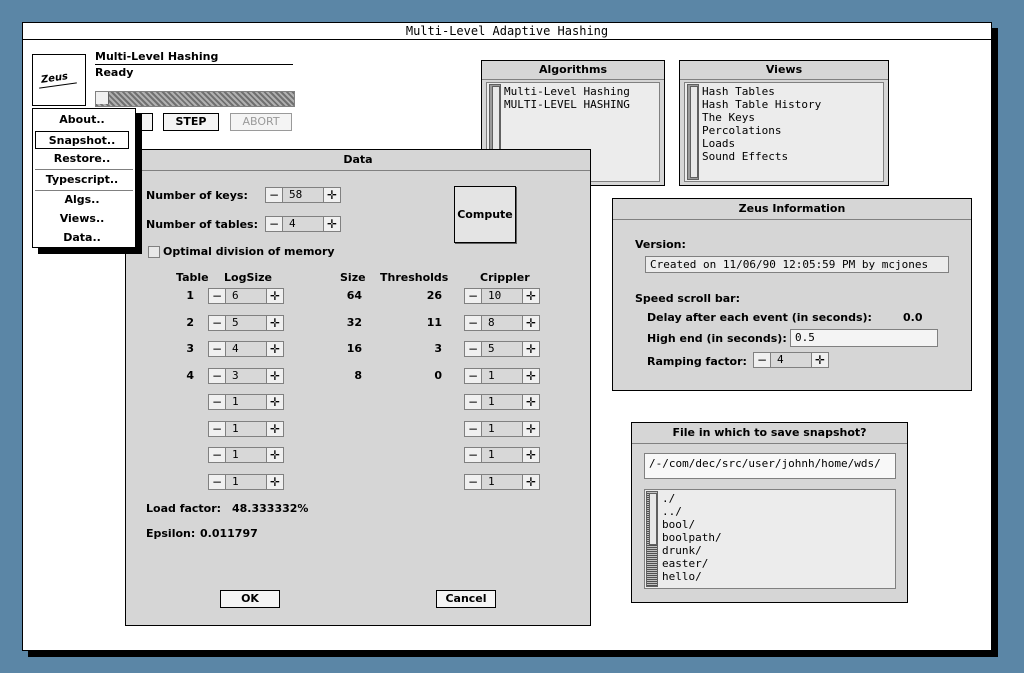  I want to click on views-scrollbar, so click(693, 132).